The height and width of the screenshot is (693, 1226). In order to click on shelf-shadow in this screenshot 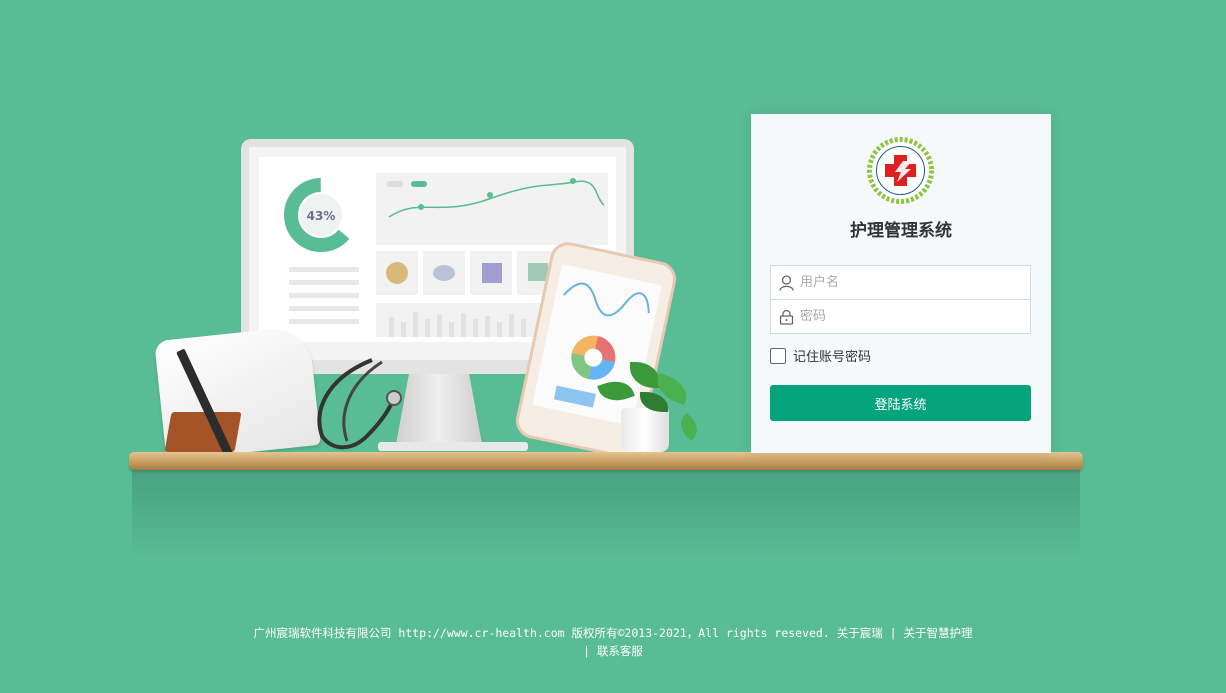, I will do `click(606, 513)`.